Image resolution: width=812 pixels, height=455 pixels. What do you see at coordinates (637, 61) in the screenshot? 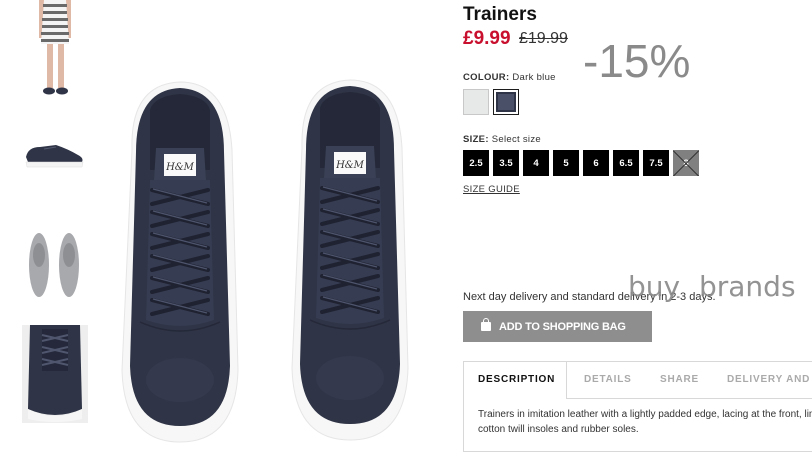
I see `discount-badge: -15%` at bounding box center [637, 61].